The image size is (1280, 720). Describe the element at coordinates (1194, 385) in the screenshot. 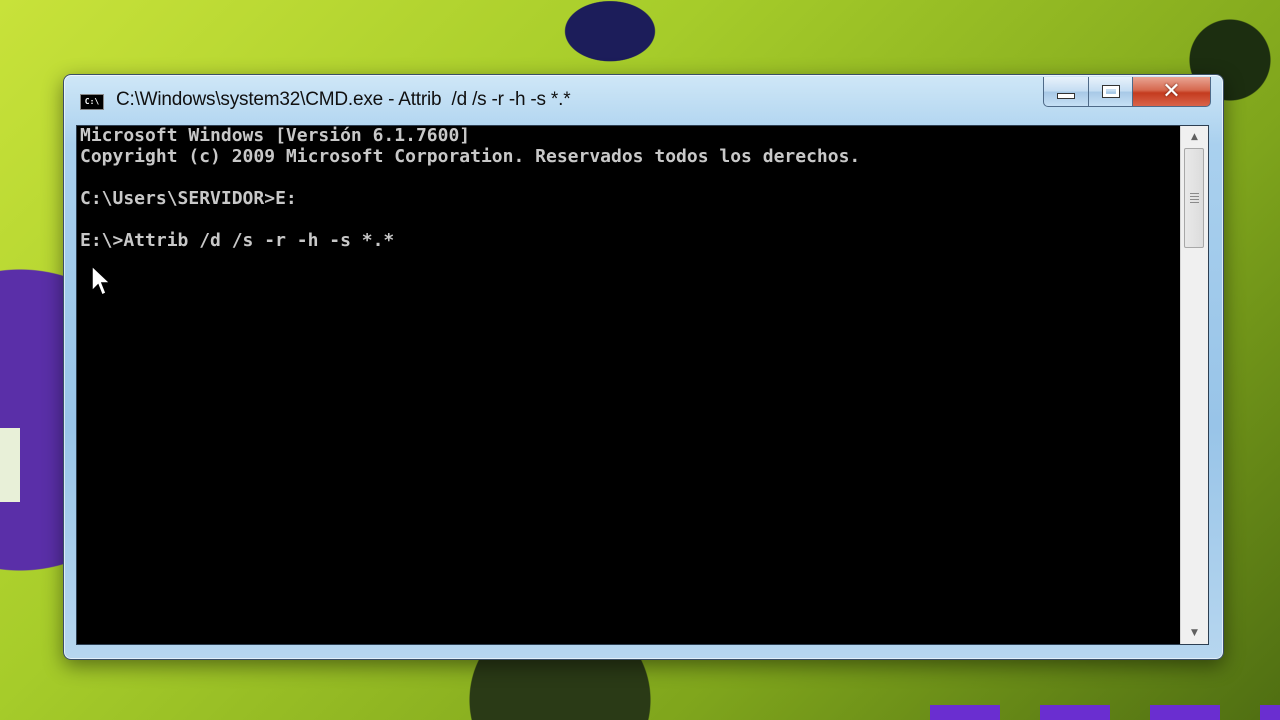

I see `vertical-scrollbar: ▲ ▼` at that location.